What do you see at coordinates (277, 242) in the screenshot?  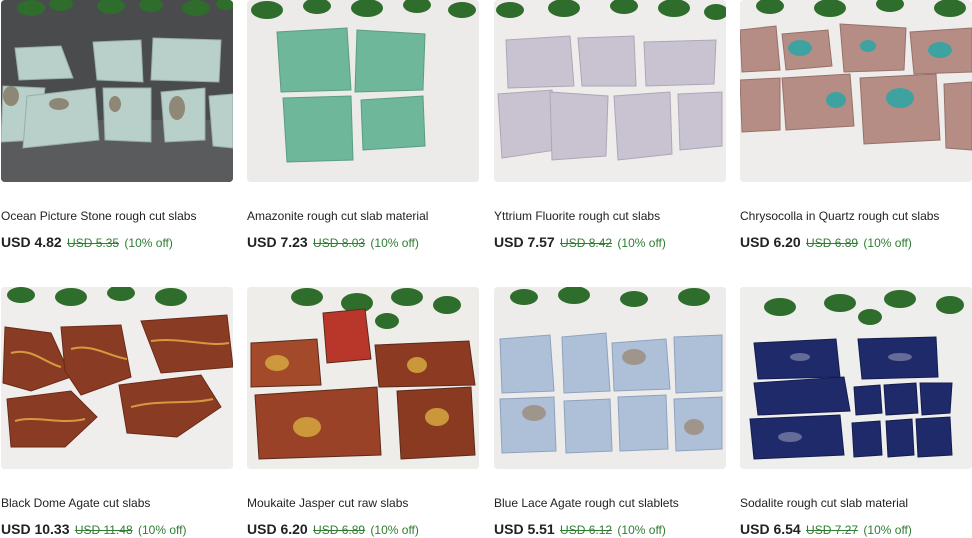 I see `sale-price: USD 7.23` at bounding box center [277, 242].